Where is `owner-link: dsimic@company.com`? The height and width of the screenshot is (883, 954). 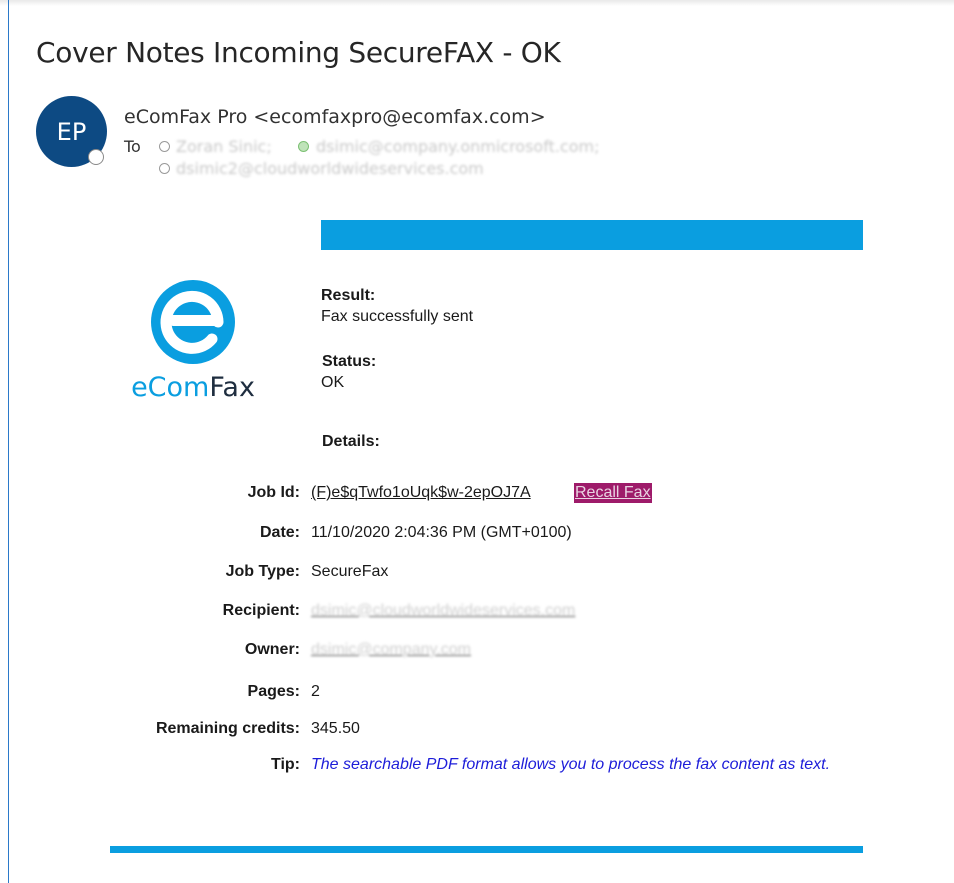
owner-link: dsimic@company.com is located at coordinates (391, 650).